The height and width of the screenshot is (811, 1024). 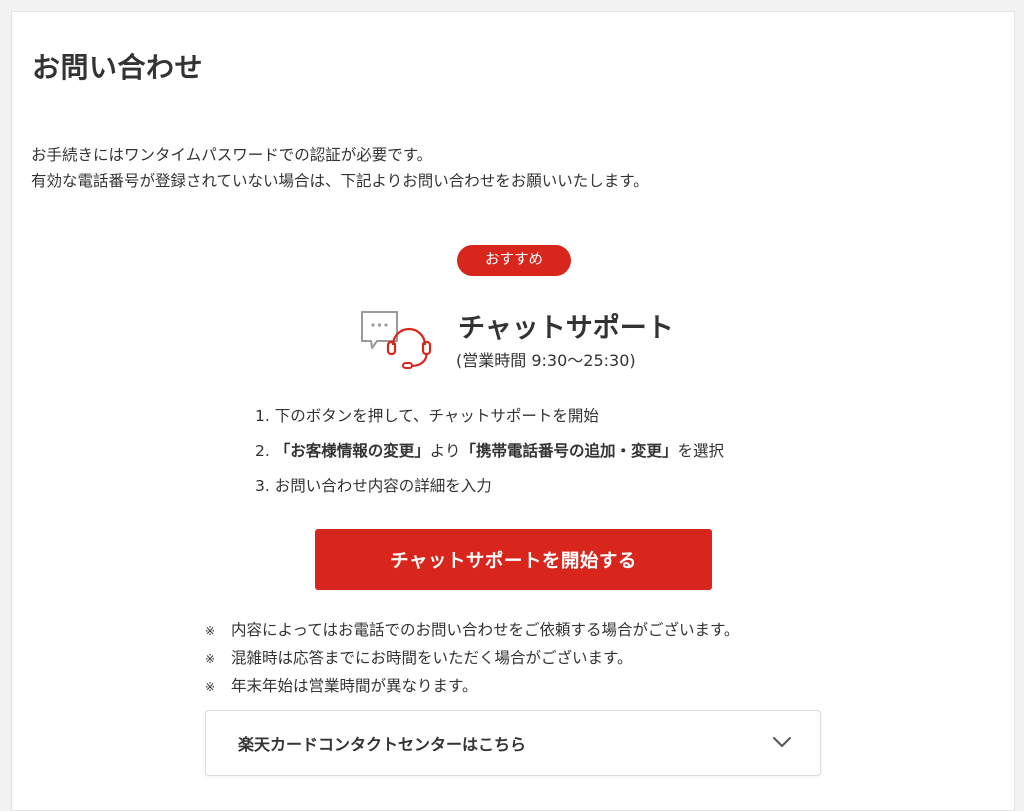 I want to click on step-item: 2. 「お客様情報の変更」より「携帯電話番号の追加・変更」を選択, so click(x=489, y=451).